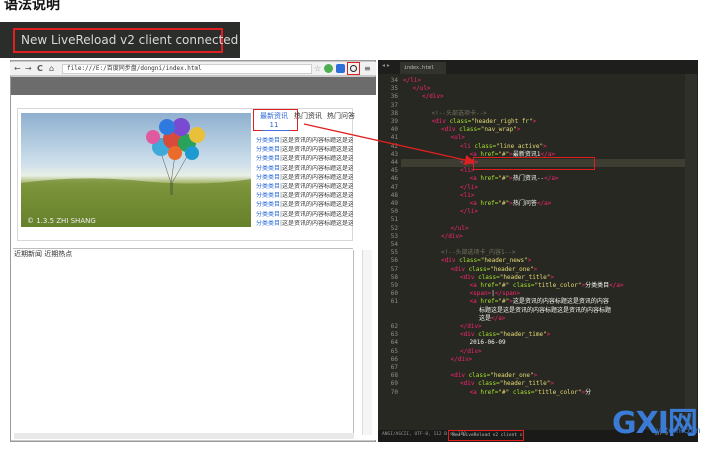 The width and height of the screenshot is (713, 449). What do you see at coordinates (367, 342) in the screenshot?
I see `vertical-scrollbar` at bounding box center [367, 342].